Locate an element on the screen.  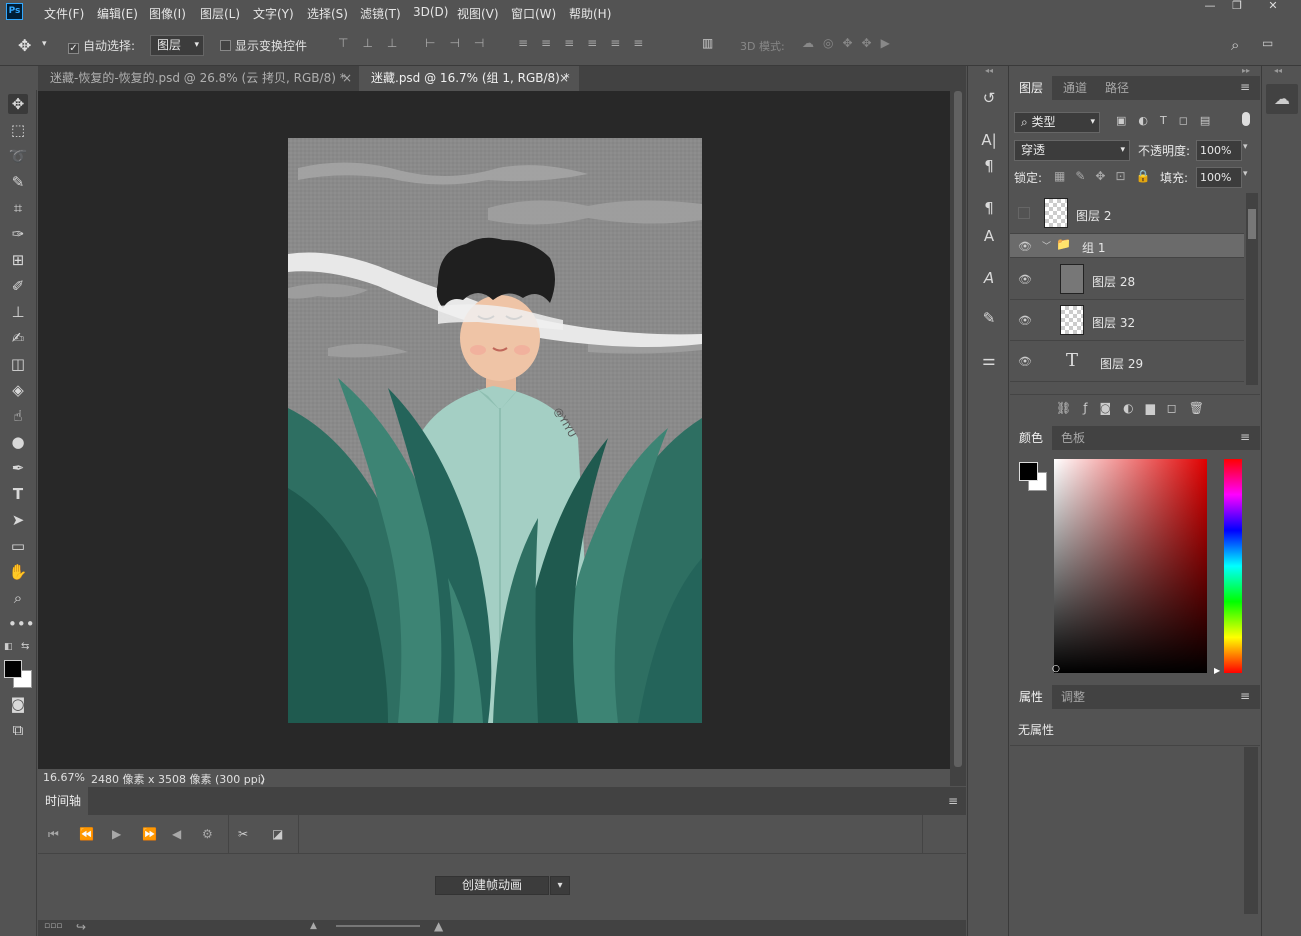
layer-filter-dropdown: ⌕ 类型 ▾ is located at coordinates (1057, 122).